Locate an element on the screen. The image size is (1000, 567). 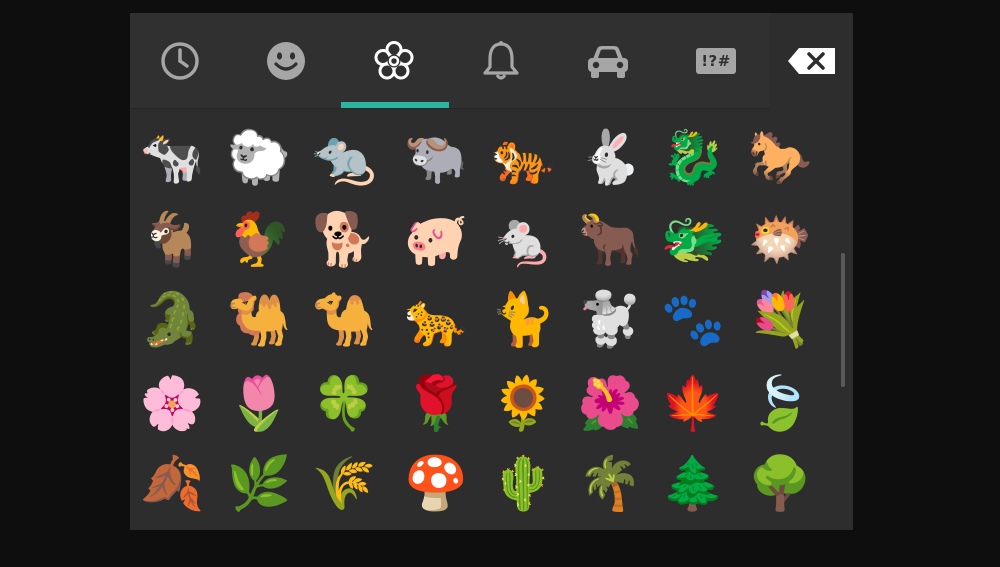
emoji-leaf-fluttering: 🍃 is located at coordinates (780, 404).